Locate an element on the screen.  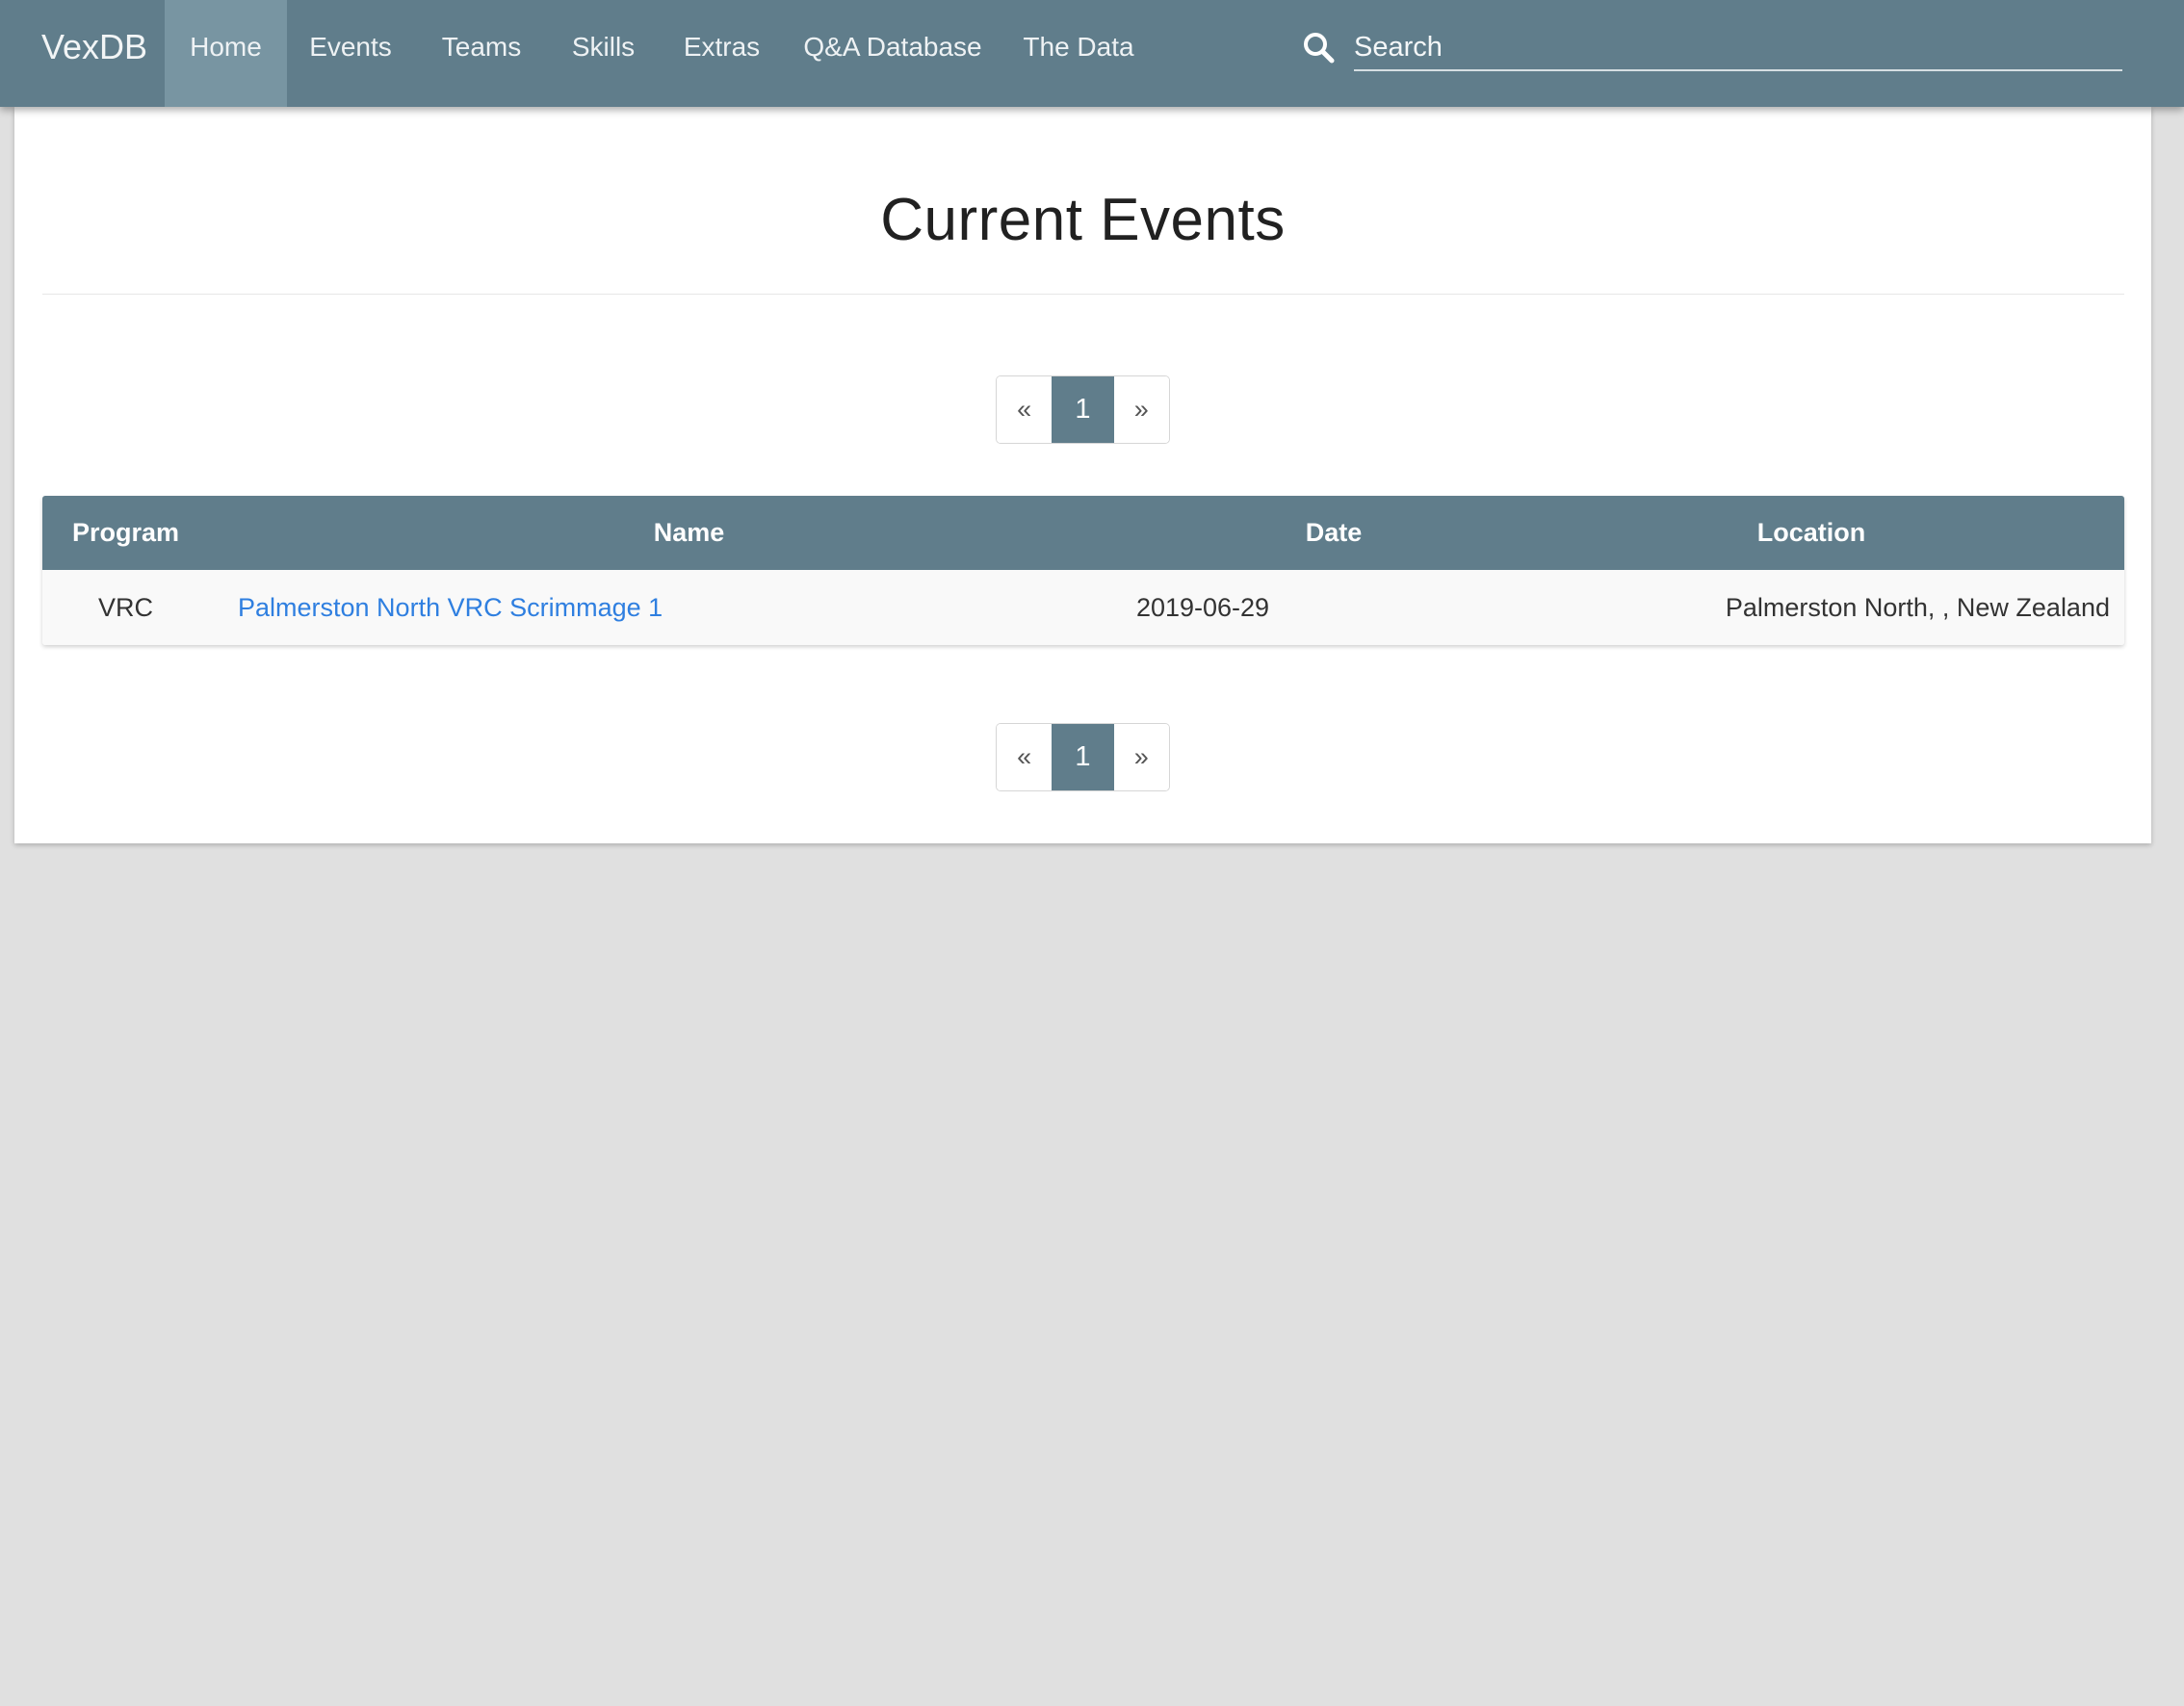
cell-date: 2019-06-29 is located at coordinates (1202, 607).